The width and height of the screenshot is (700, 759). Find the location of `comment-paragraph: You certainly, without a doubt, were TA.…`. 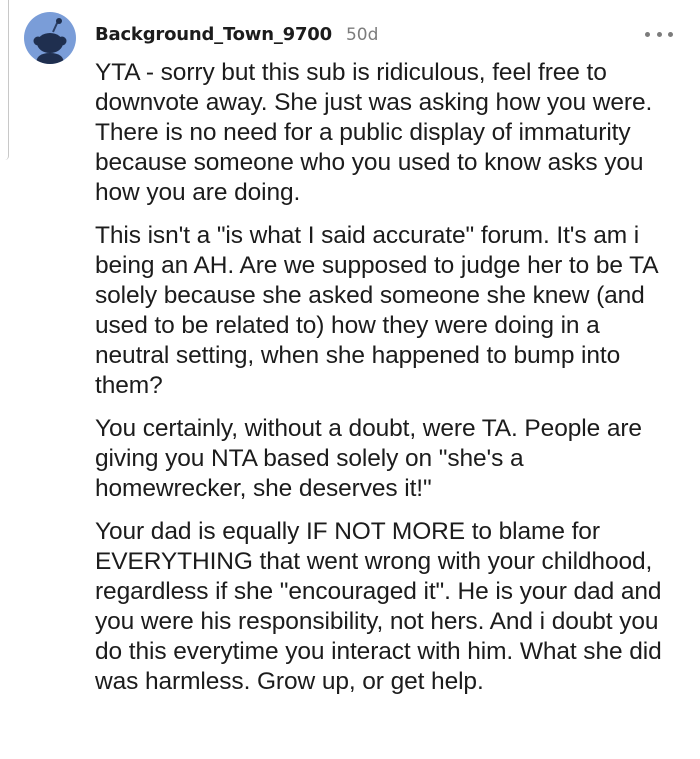

comment-paragraph: You certainly, without a doubt, were TA.… is located at coordinates (368, 458).